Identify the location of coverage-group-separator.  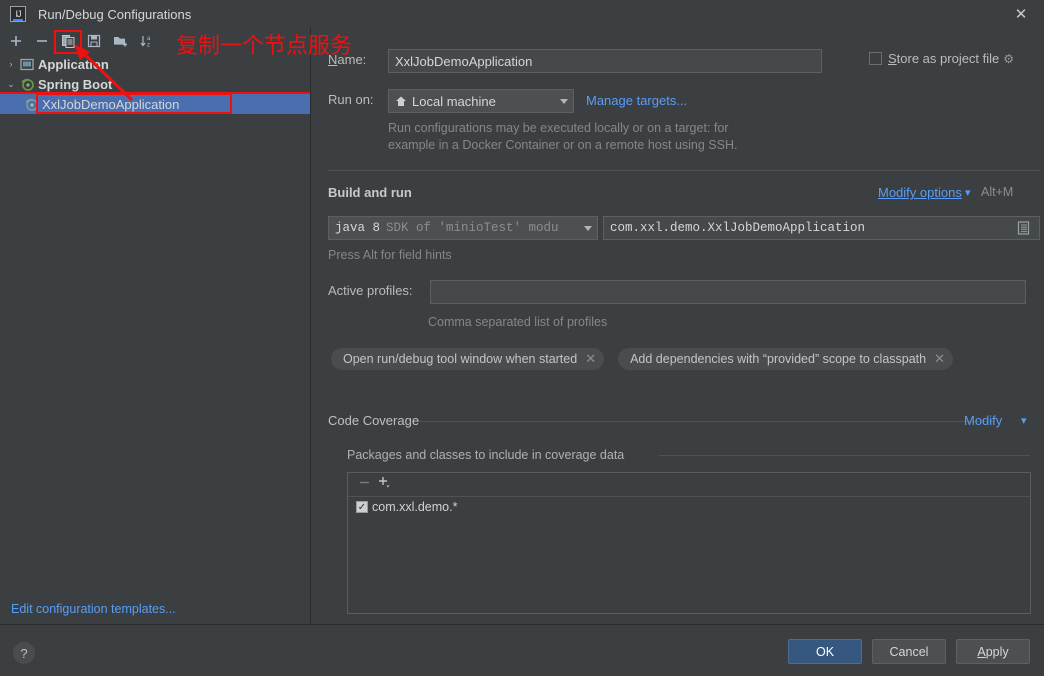
(844, 455).